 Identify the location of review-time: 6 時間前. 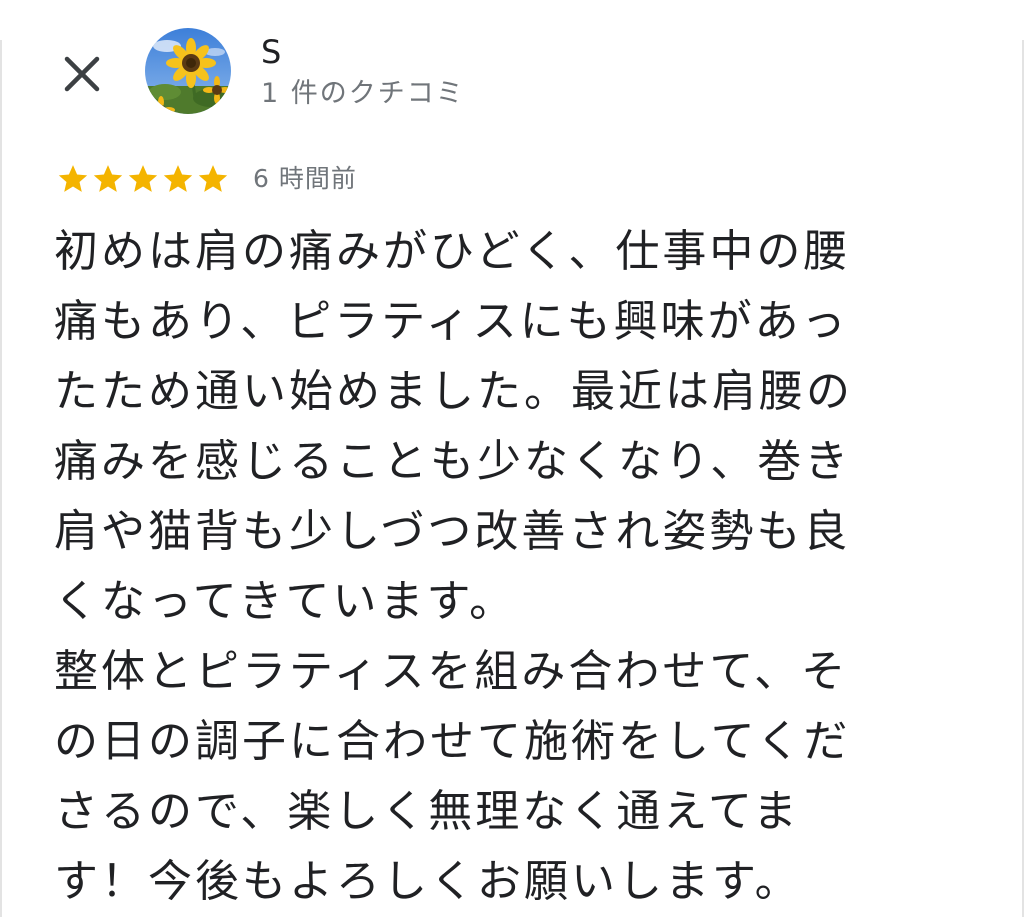
(305, 178).